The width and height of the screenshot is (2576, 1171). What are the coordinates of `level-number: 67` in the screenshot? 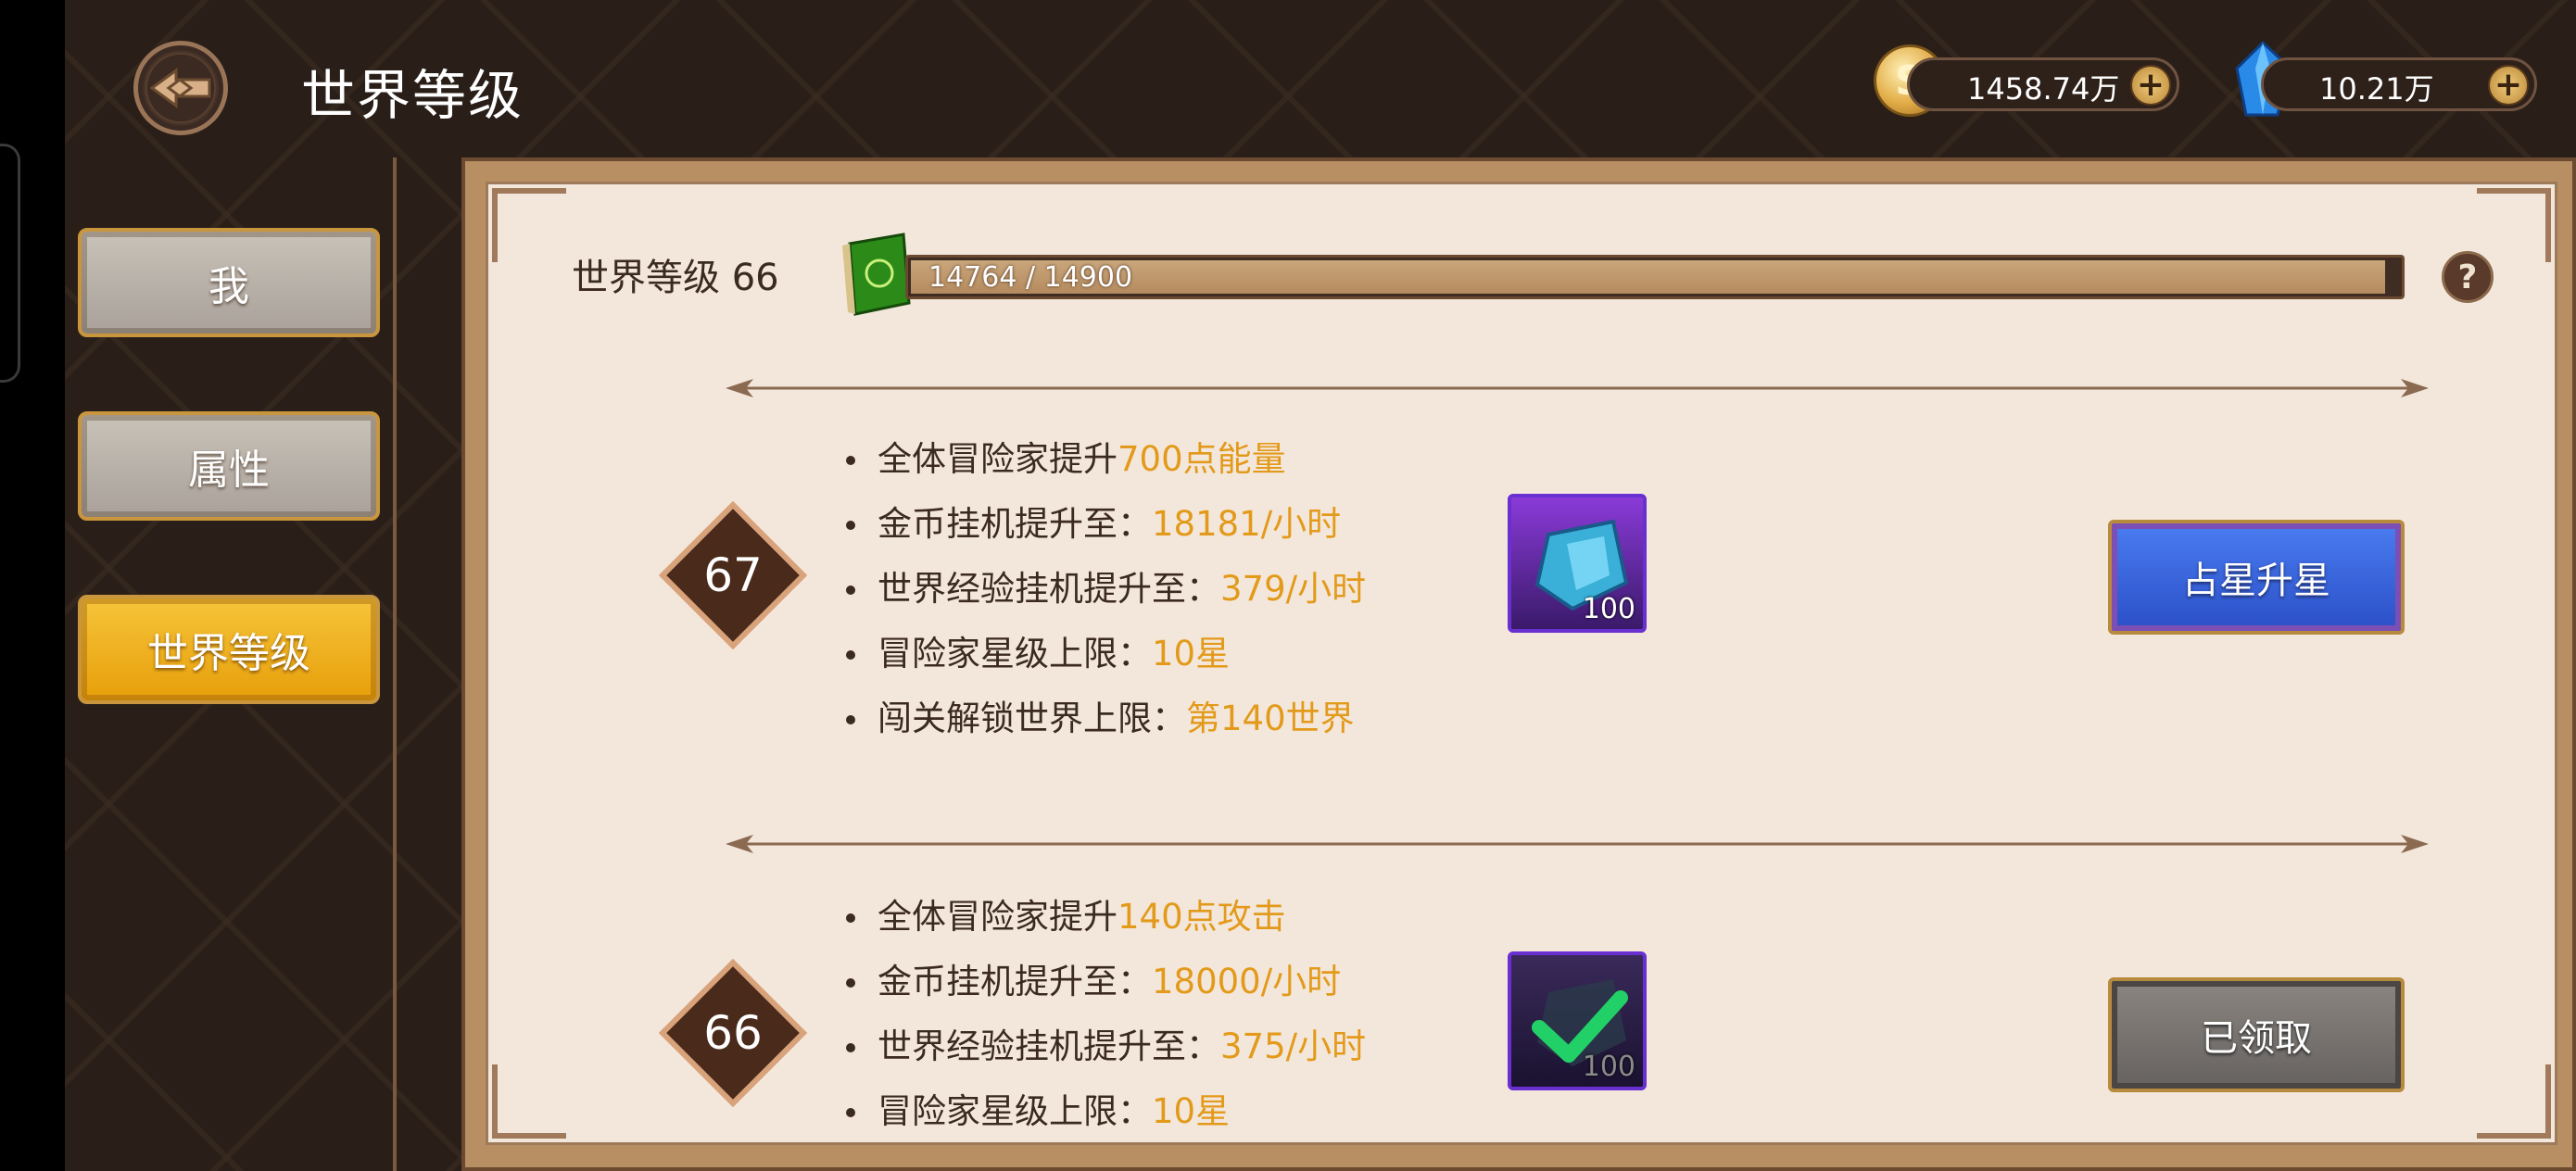 It's located at (733, 575).